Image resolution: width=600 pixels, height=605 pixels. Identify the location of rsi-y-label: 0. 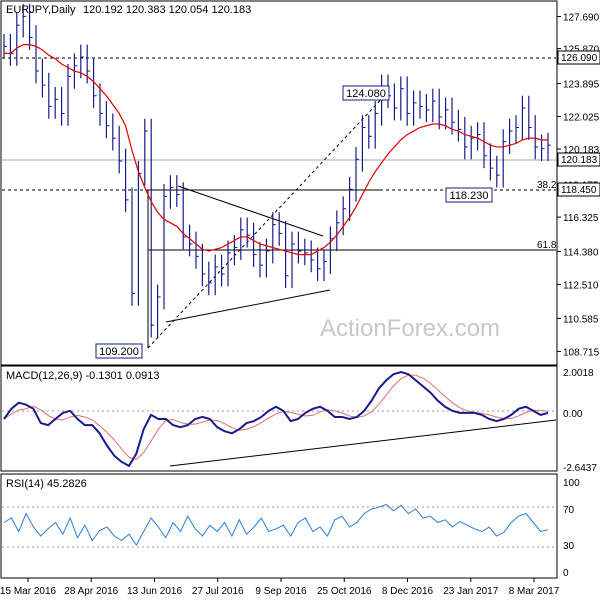
(566, 573).